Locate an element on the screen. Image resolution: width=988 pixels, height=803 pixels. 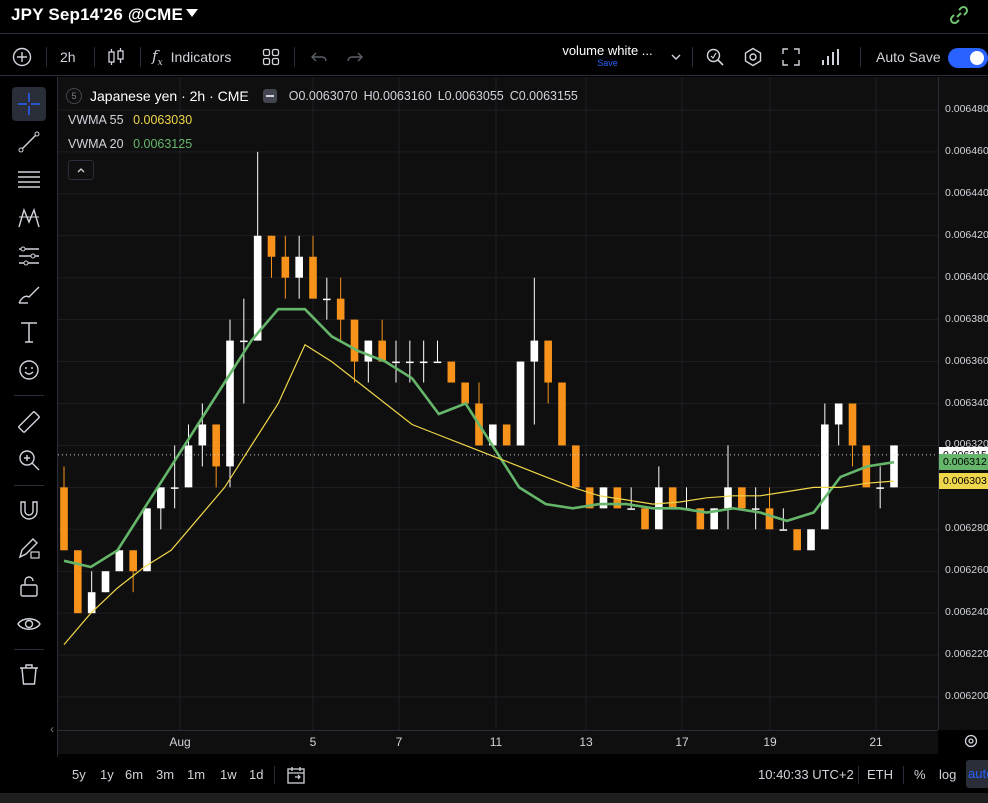
collapse-toolbar-icon: ‹ is located at coordinates (52, 729).